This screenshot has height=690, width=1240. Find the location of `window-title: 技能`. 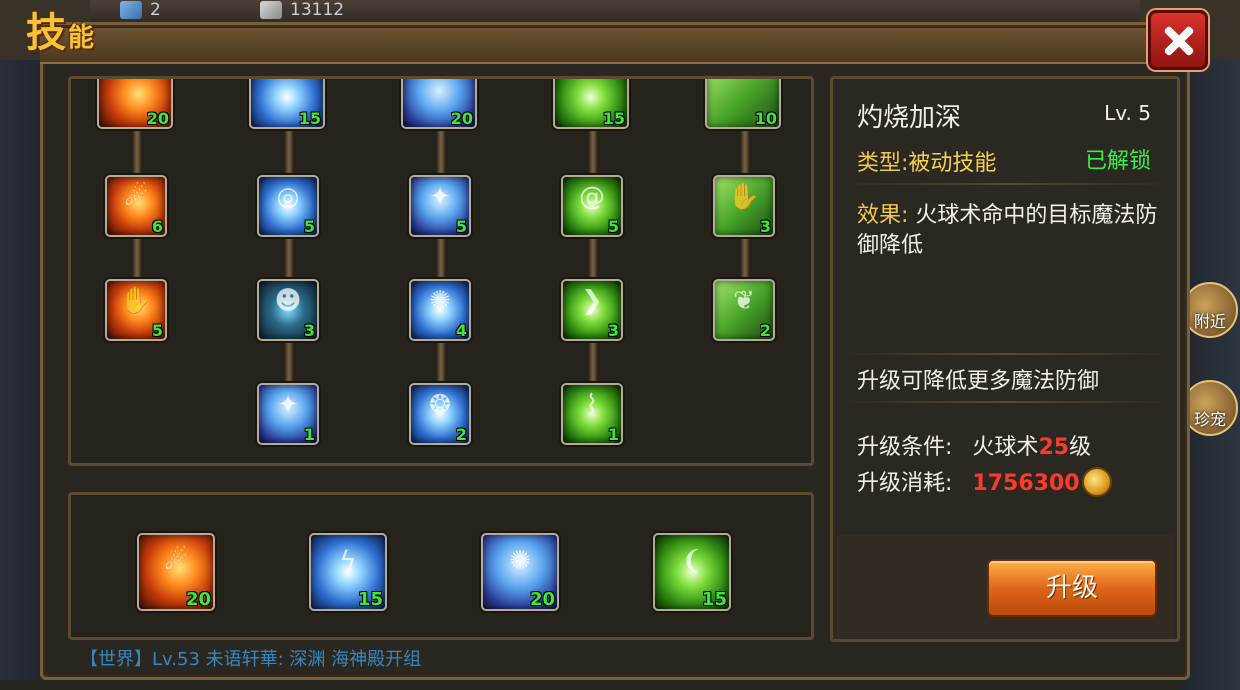

window-title: 技能 is located at coordinates (60, 33).